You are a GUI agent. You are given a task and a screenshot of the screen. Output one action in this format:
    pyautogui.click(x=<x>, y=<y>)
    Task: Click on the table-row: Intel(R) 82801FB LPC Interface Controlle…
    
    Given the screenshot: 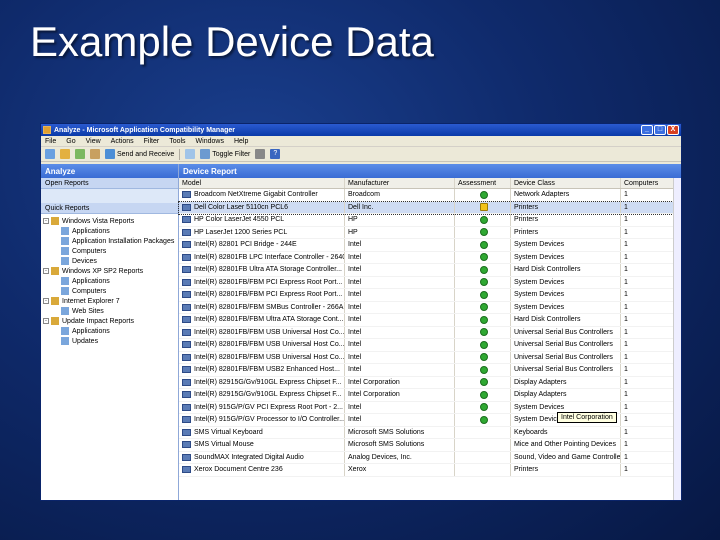 What is the action you would take?
    pyautogui.click(x=430, y=257)
    